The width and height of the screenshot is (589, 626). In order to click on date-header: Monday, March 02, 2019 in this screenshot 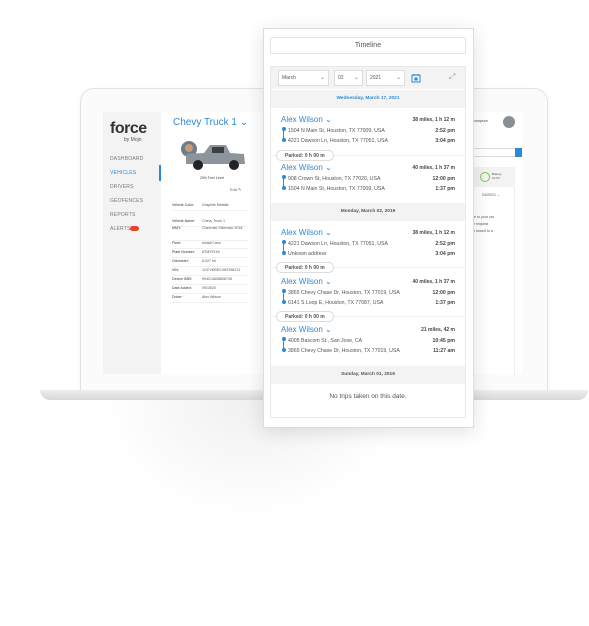, I will do `click(368, 212)`.